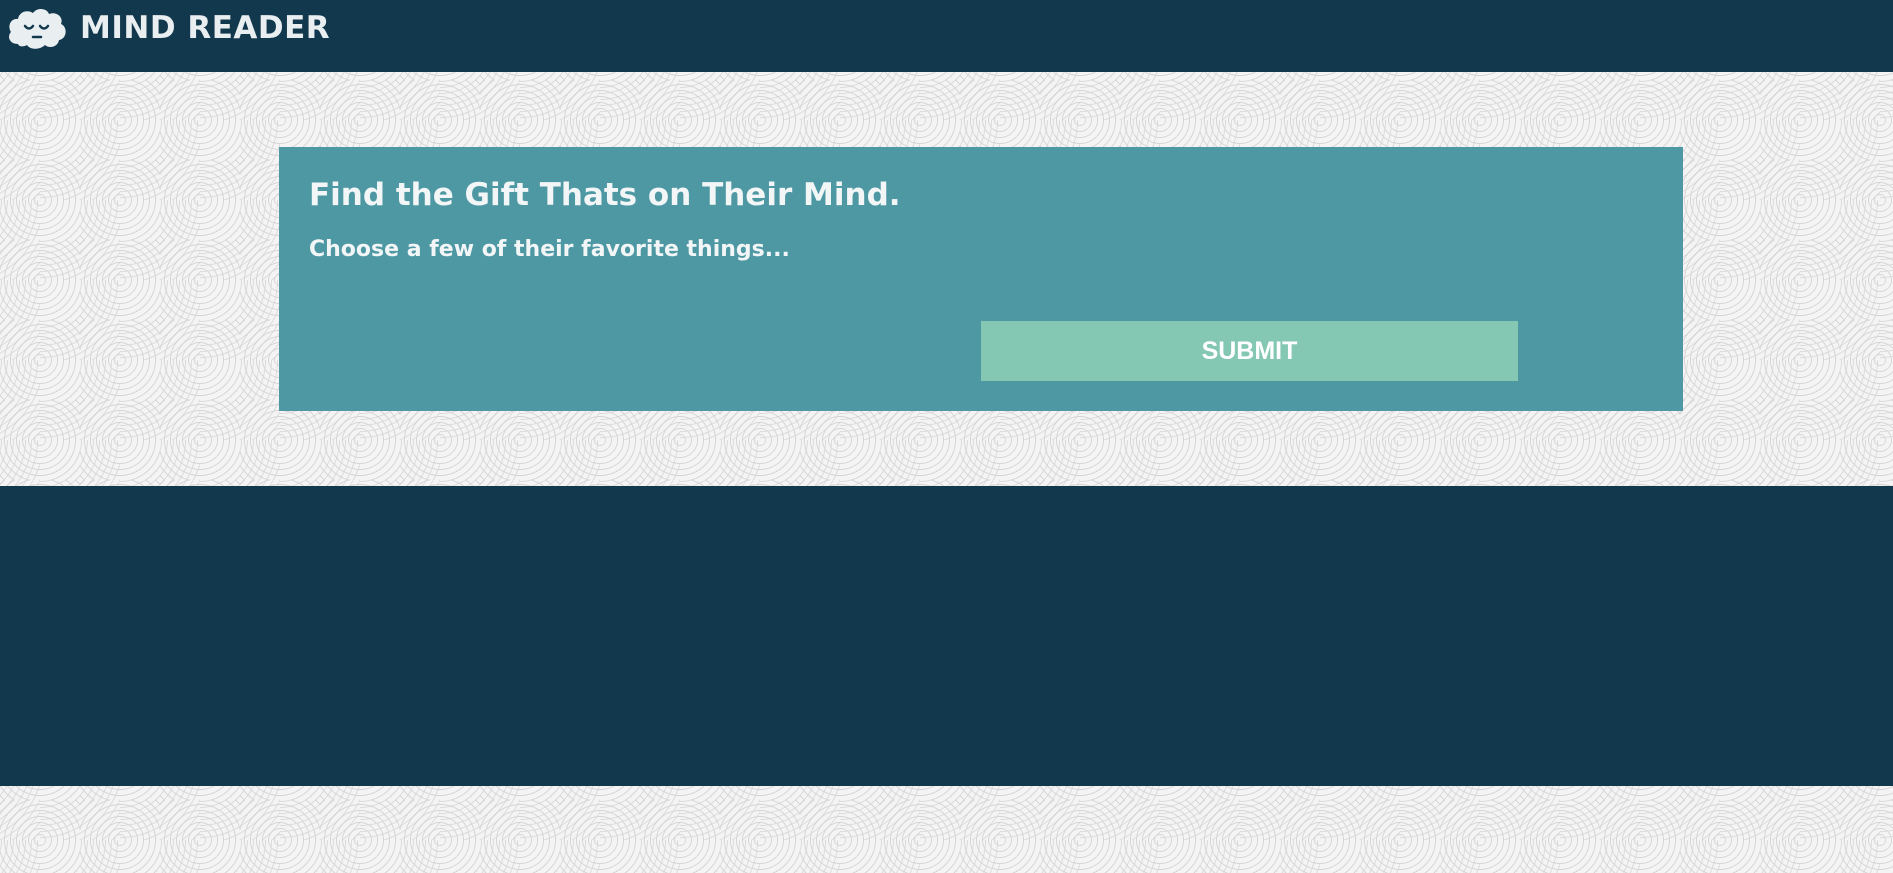 Image resolution: width=1893 pixels, height=873 pixels. What do you see at coordinates (1249, 351) in the screenshot?
I see `submit-button: SUBMIT` at bounding box center [1249, 351].